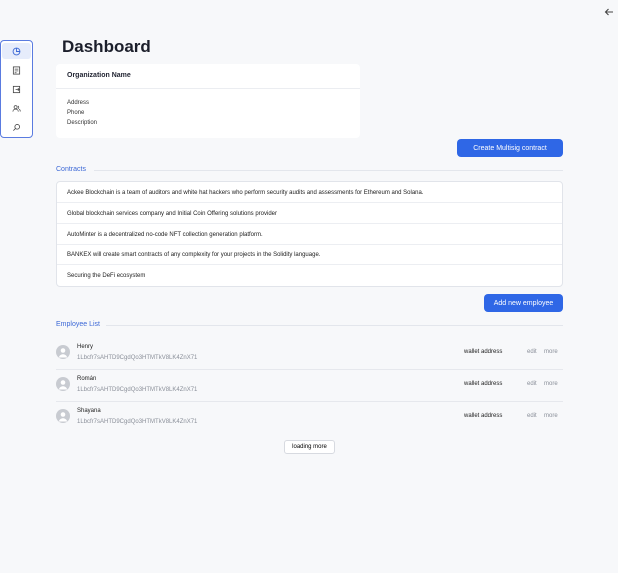 The width and height of the screenshot is (618, 573). What do you see at coordinates (309, 447) in the screenshot?
I see `load-more-button: loading more` at bounding box center [309, 447].